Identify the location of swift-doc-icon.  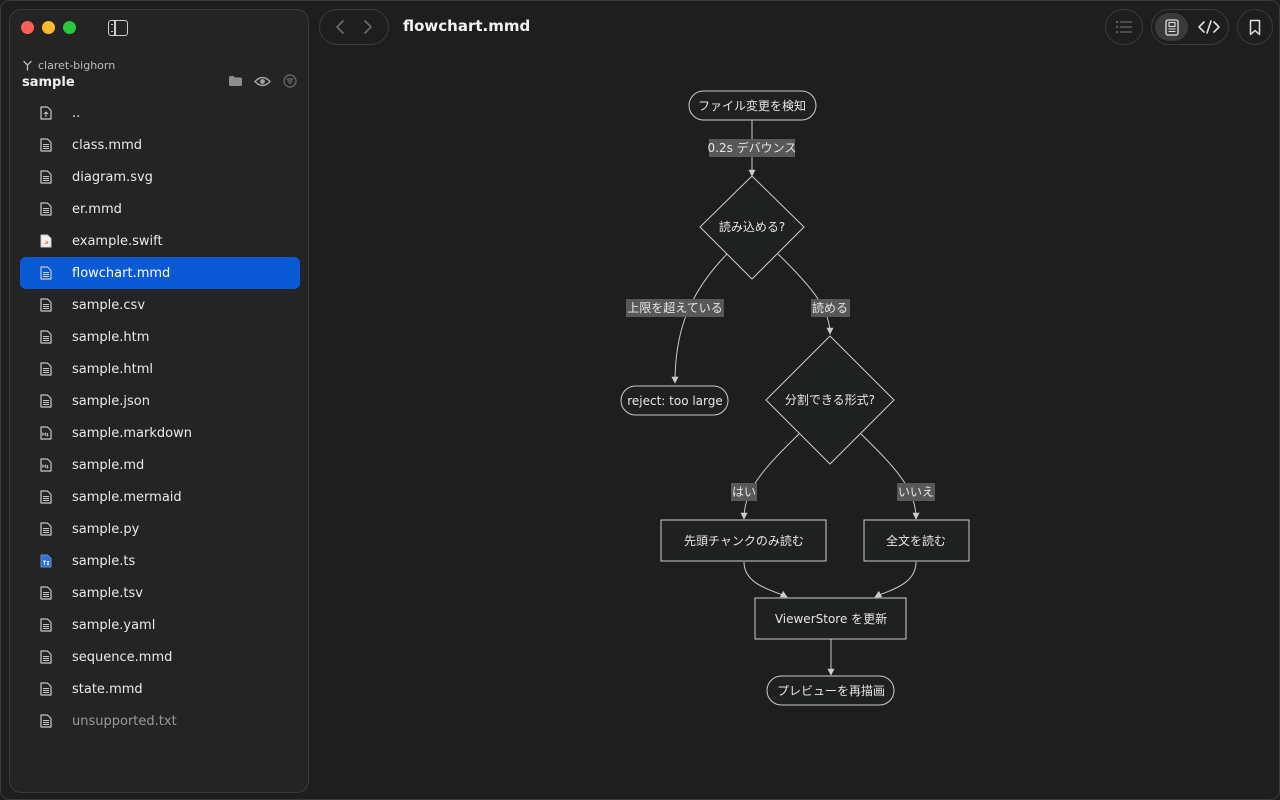
(46, 241).